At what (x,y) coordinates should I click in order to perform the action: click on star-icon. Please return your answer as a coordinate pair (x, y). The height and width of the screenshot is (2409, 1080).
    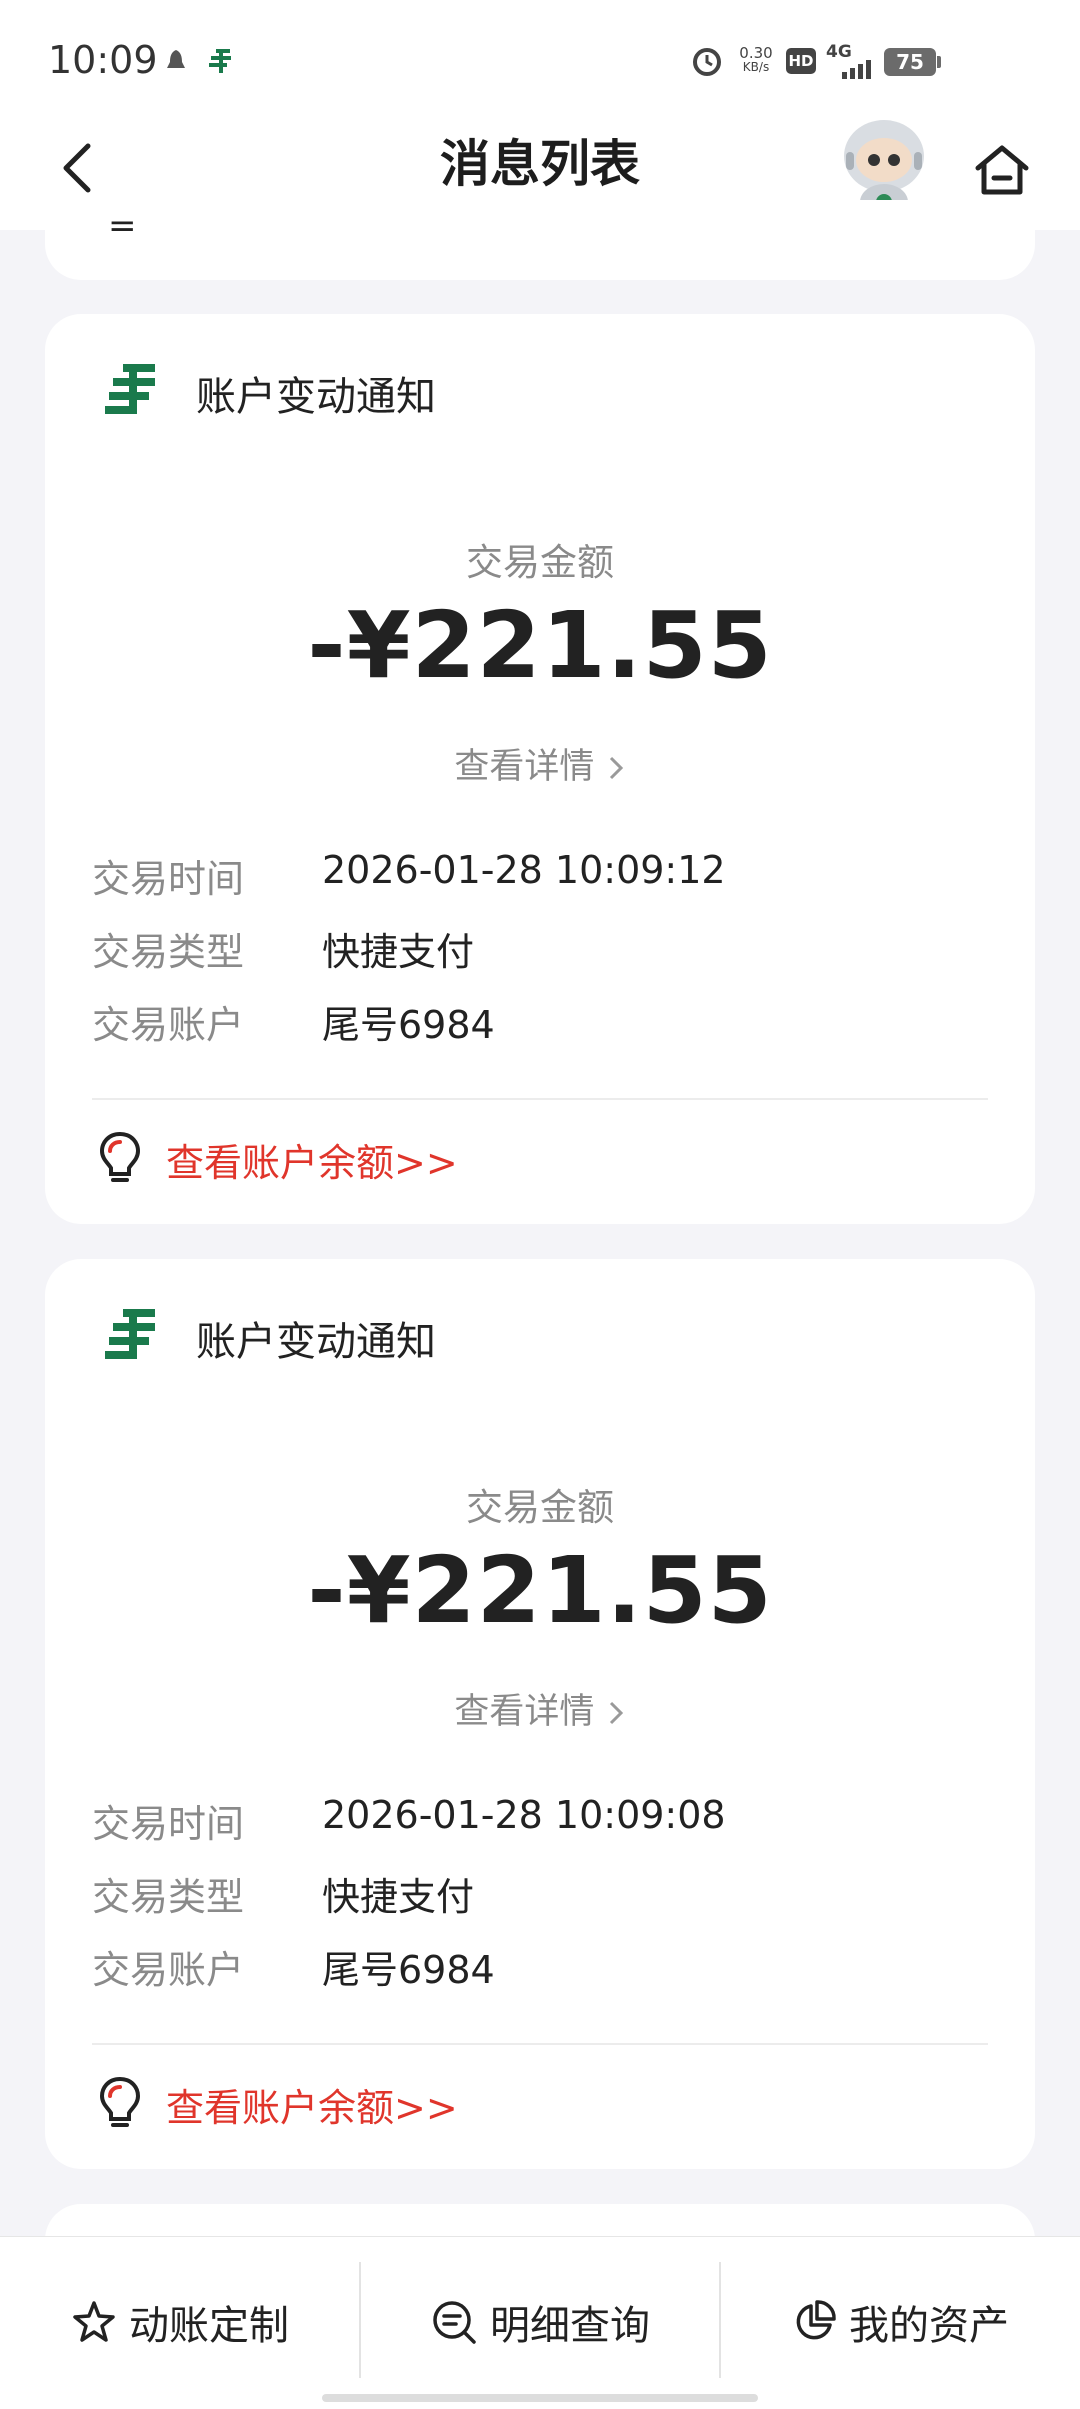
    Looking at the image, I should click on (94, 2321).